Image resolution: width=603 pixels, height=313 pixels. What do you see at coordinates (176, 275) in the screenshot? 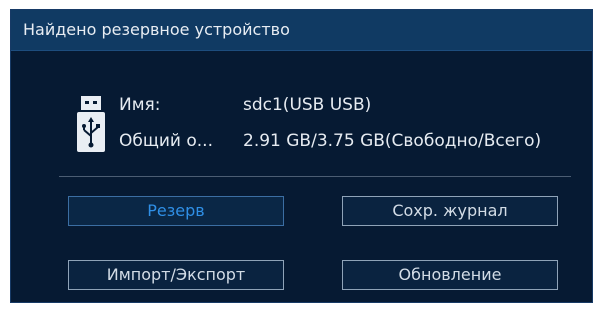
I see `import-export-button: Импорт/Экспорт` at bounding box center [176, 275].